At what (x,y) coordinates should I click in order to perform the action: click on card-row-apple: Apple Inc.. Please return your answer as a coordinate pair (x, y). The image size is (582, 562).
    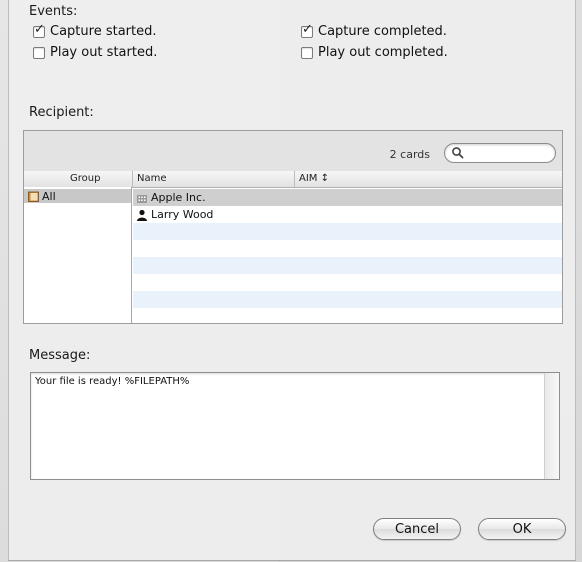
    Looking at the image, I should click on (347, 197).